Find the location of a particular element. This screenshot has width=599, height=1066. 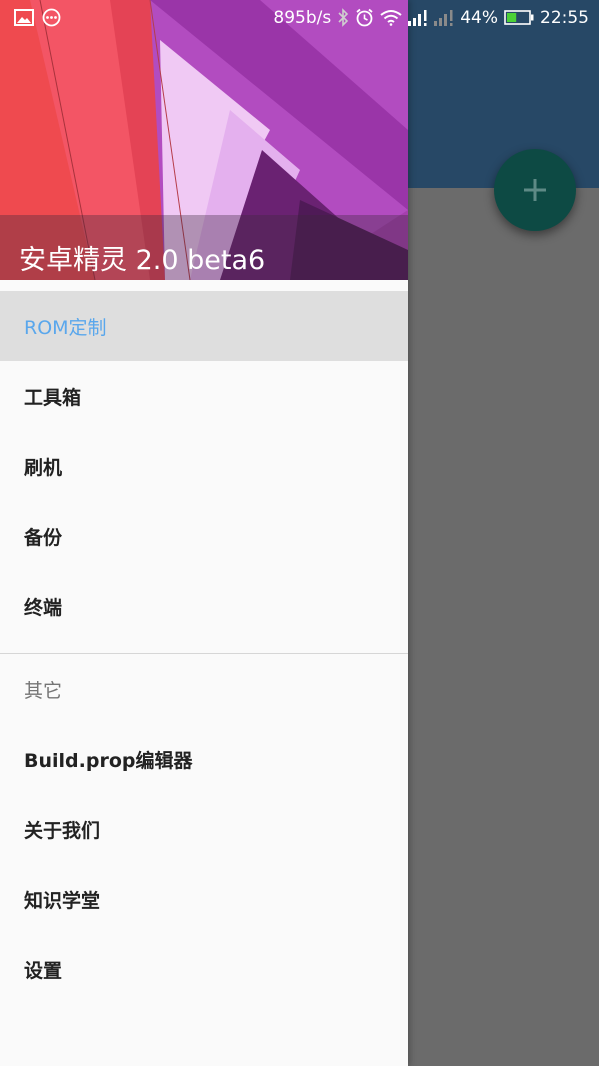

menu-item-label: 工具箱 is located at coordinates (53, 397).